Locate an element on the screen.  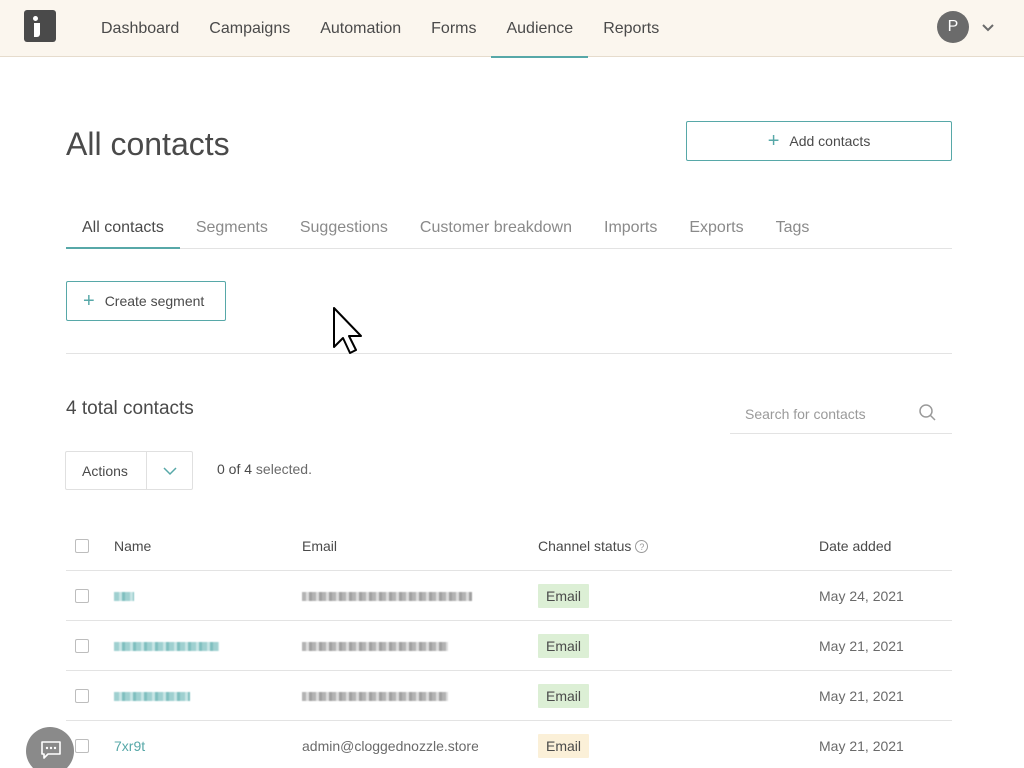
column-header-name: Name is located at coordinates (208, 546).